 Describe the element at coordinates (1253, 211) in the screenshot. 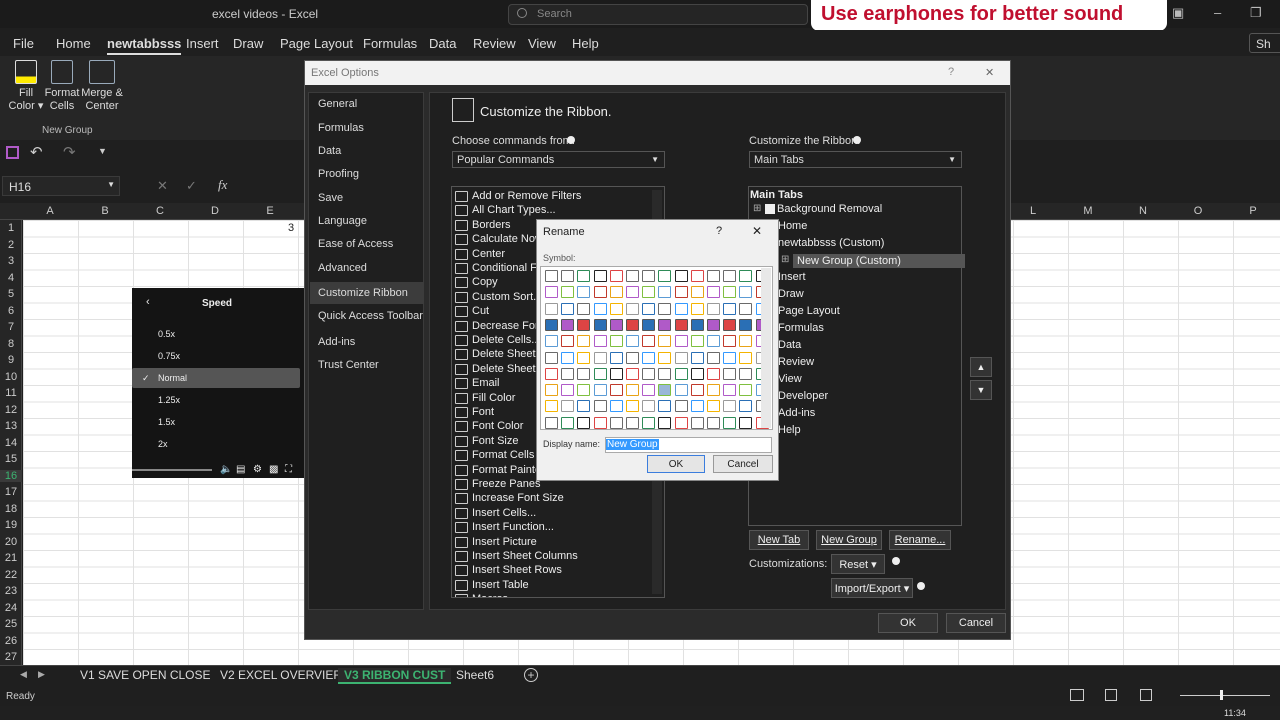

I see `column-header: P` at that location.